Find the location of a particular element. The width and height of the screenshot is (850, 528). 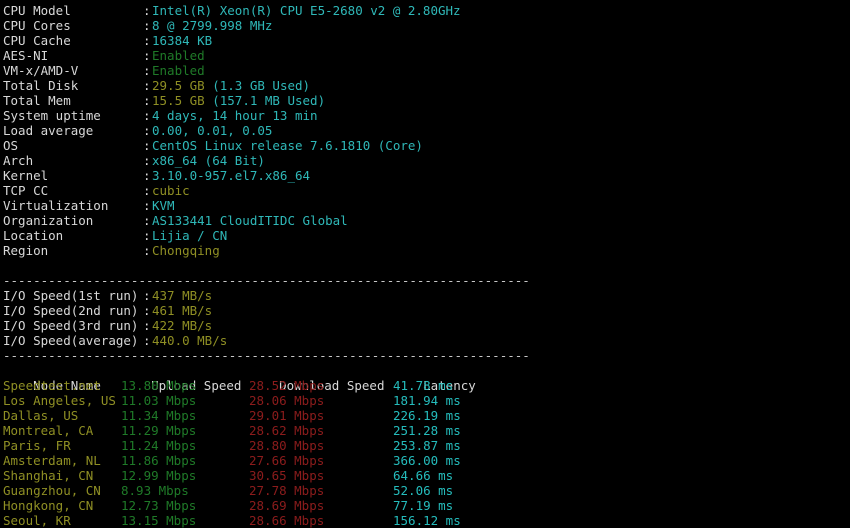

sysinfo-value-extra: (157.1 MB Used) is located at coordinates (265, 100).